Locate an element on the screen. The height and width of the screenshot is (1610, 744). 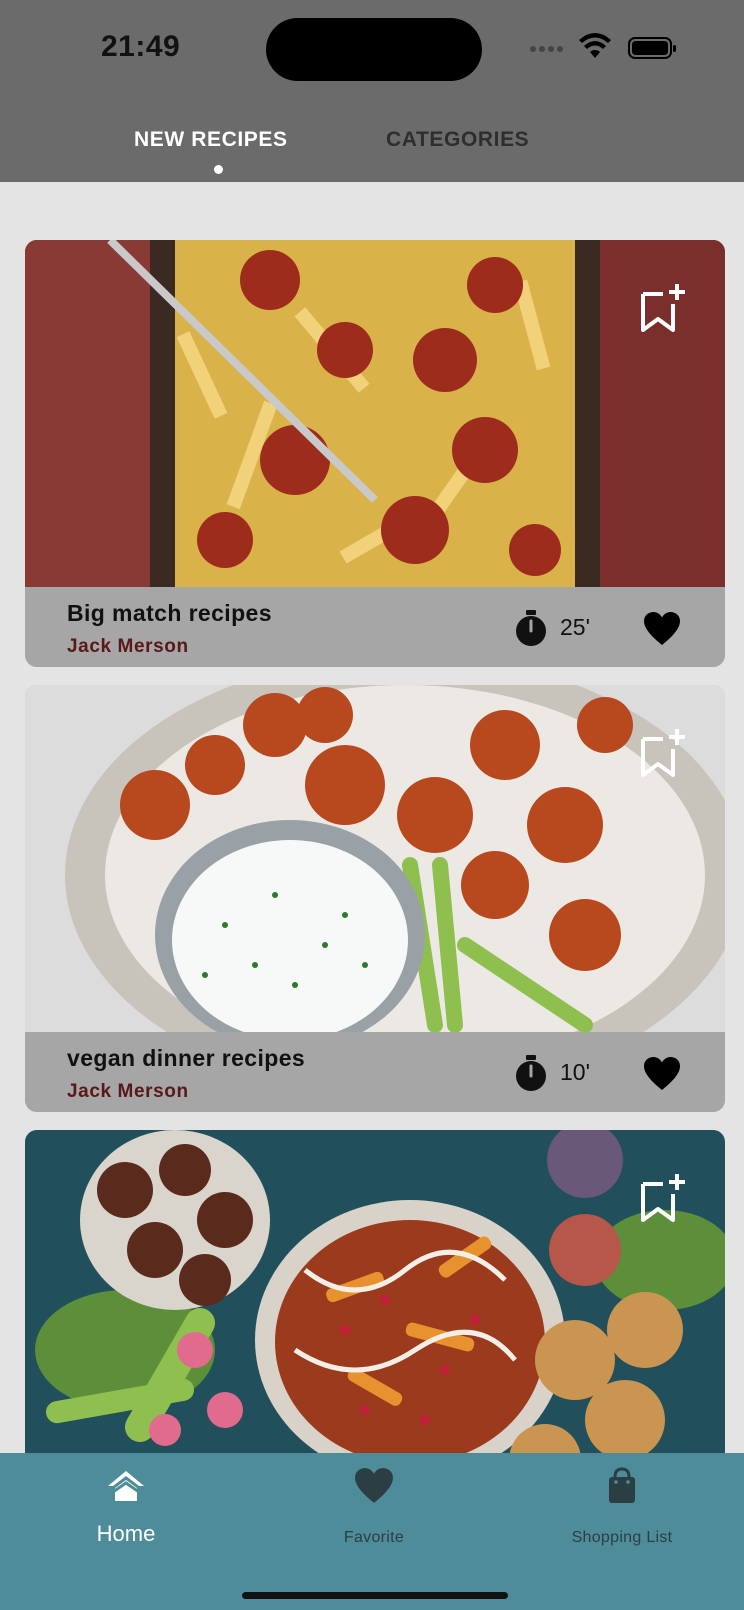
cellular-signal-icon is located at coordinates (546, 49).